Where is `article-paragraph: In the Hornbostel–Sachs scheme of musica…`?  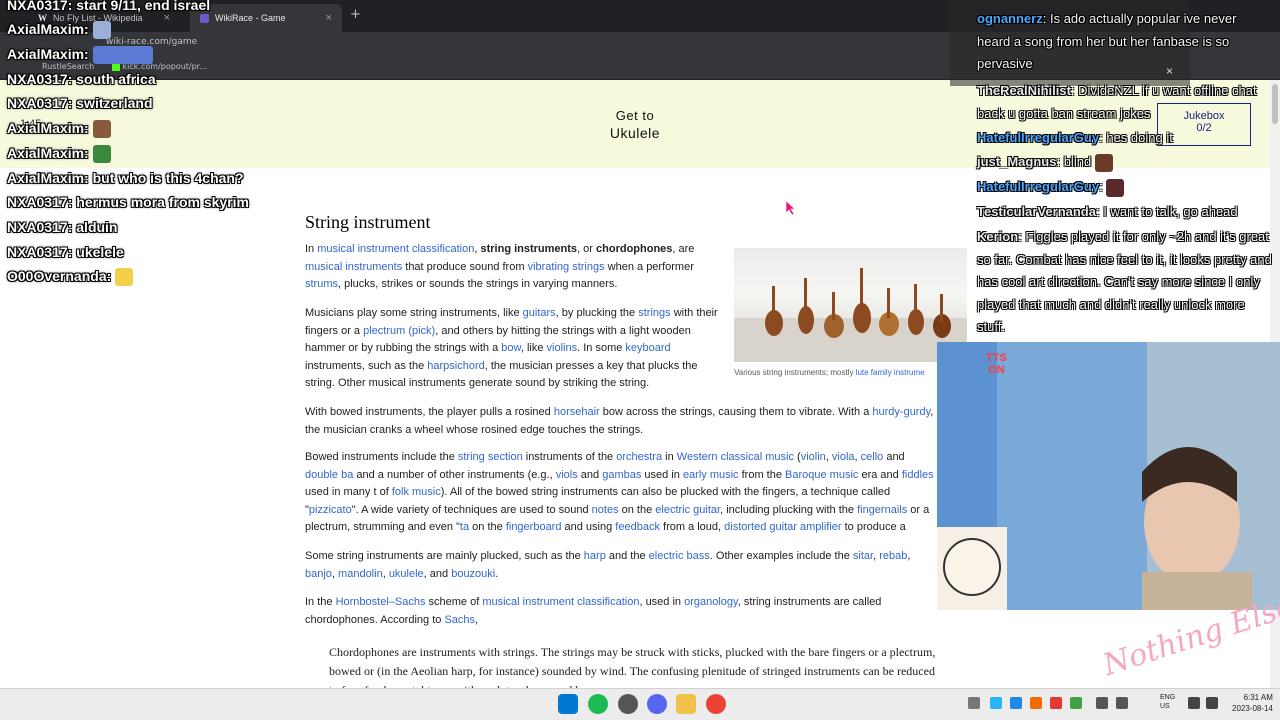 article-paragraph: In the Hornbostel–Sachs scheme of musica… is located at coordinates (593, 611).